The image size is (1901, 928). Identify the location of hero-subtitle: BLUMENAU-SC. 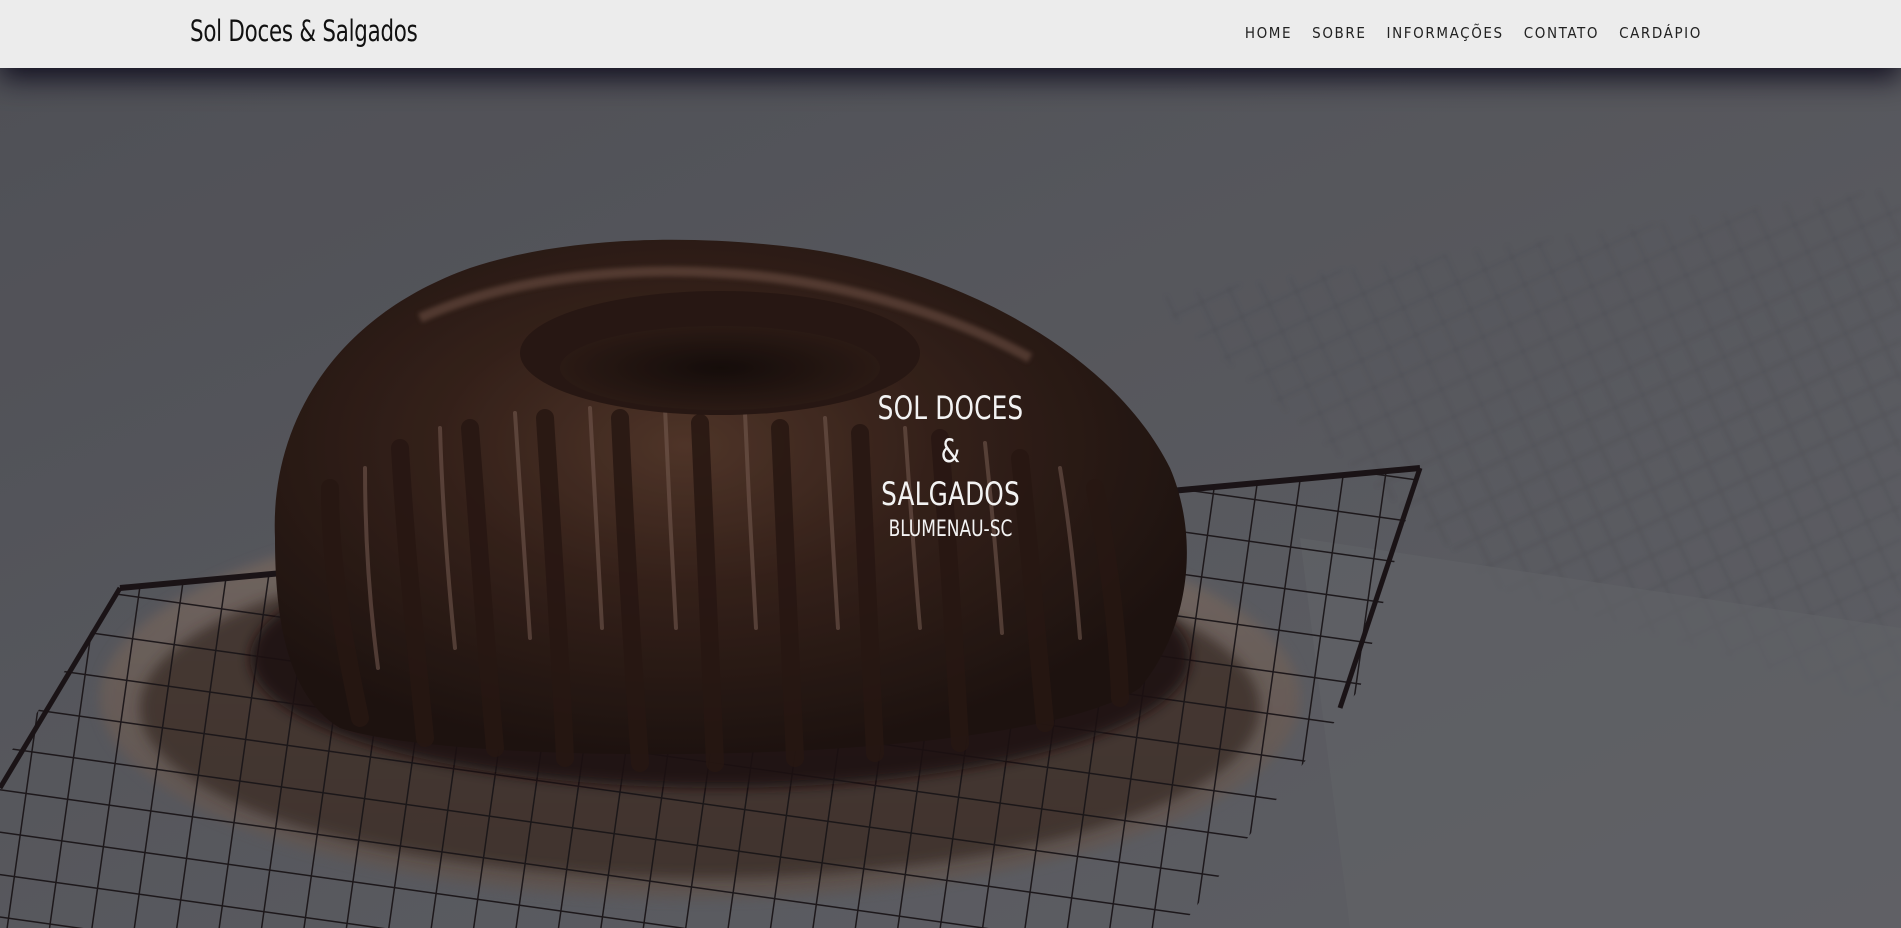
(950, 529).